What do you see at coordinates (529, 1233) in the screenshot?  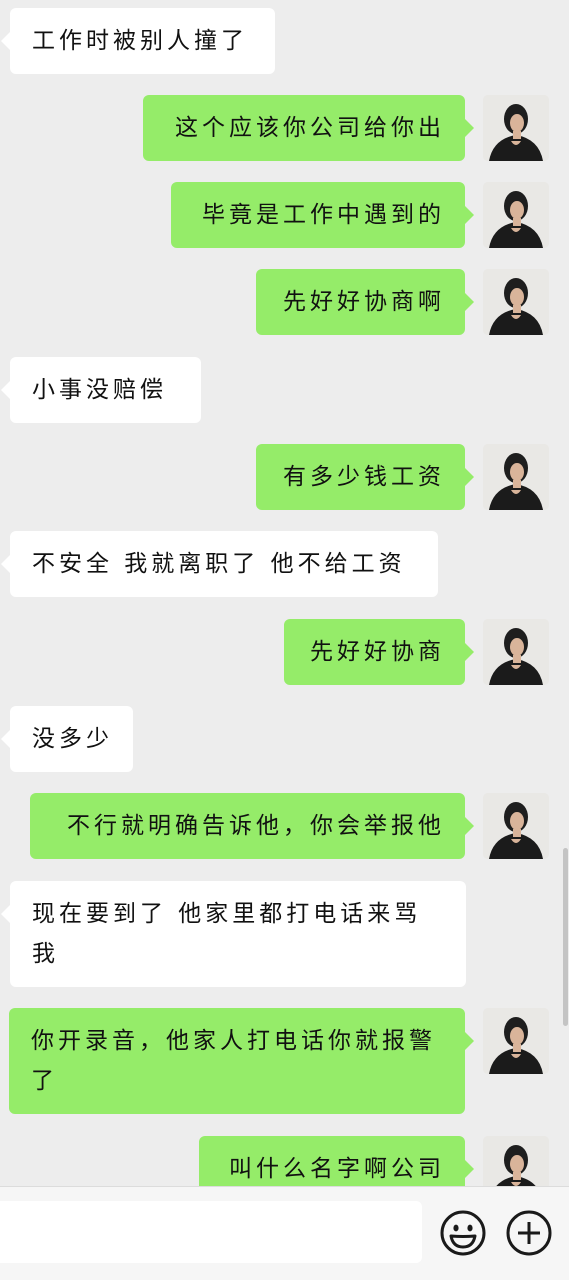 I see `plus-circle-icon` at bounding box center [529, 1233].